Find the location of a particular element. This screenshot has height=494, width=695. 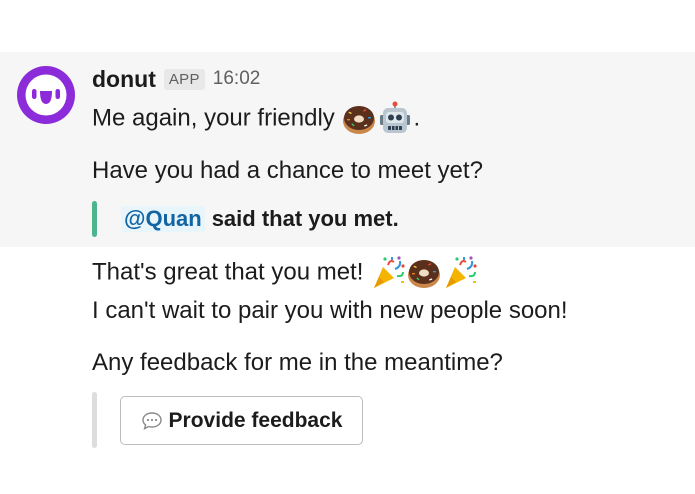

message-timestamp: 16:02 is located at coordinates (237, 79).